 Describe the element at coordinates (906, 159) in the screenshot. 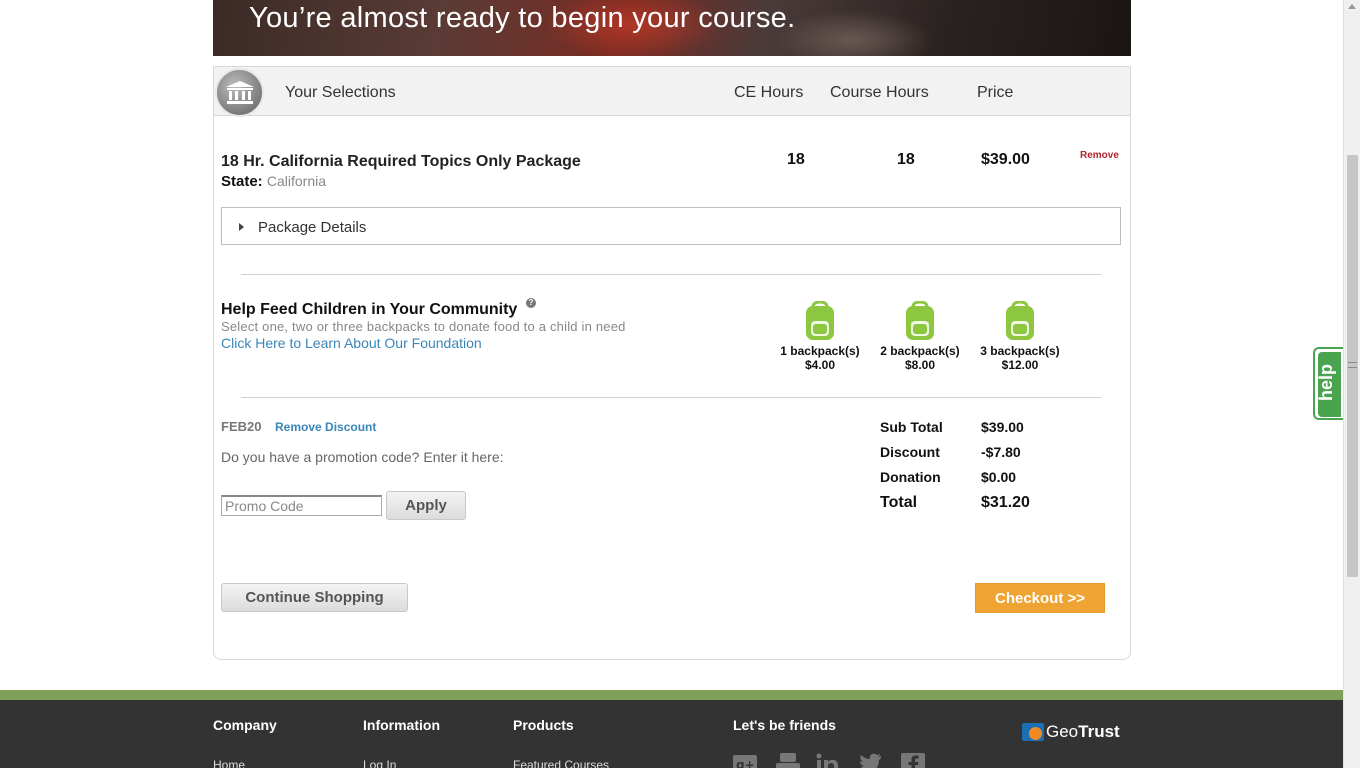

I see `course-hours-value: 18` at that location.